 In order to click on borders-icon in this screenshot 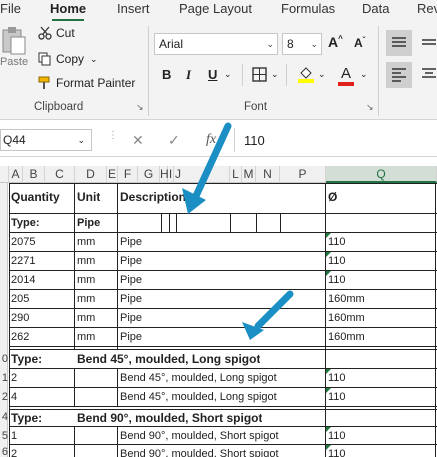, I will do `click(259, 74)`.